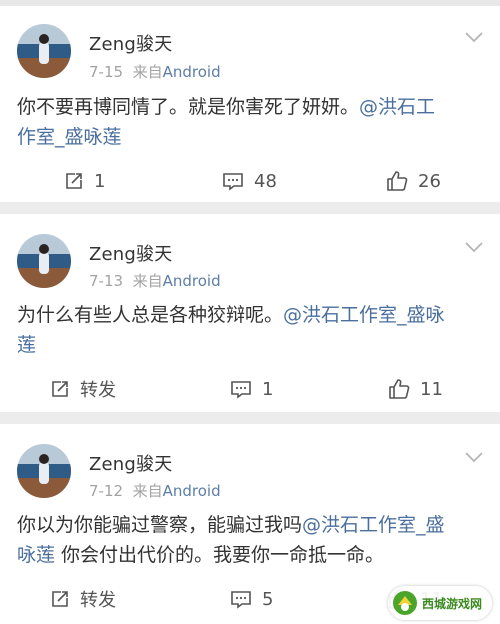 The width and height of the screenshot is (500, 624). I want to click on comment-button: 5, so click(251, 599).